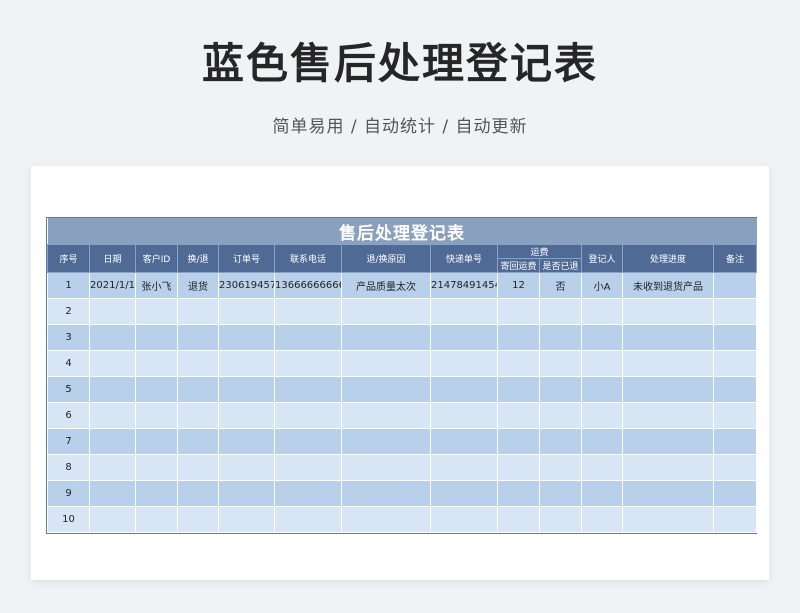  Describe the element at coordinates (198, 285) in the screenshot. I see `cell-exchange-return: 退货` at that location.